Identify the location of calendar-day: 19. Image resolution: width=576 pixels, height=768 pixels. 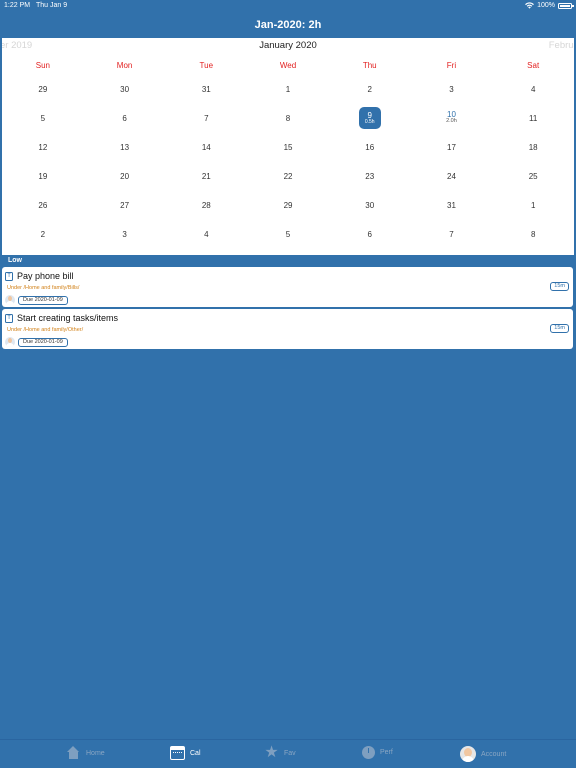
(43, 179).